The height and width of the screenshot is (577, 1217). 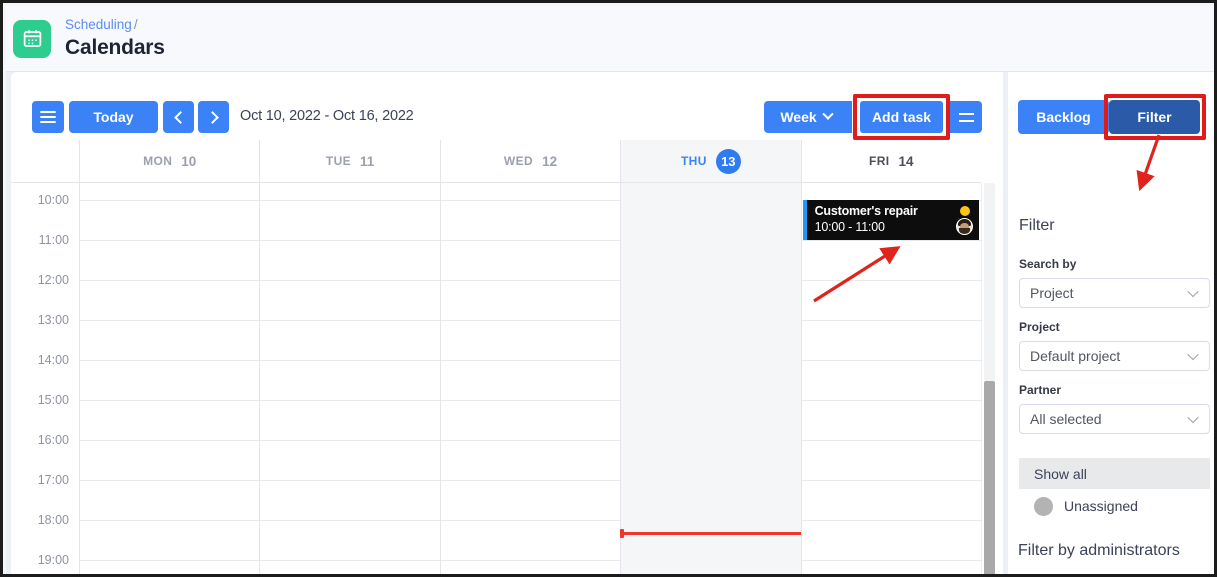 I want to click on breadcrumb-link-scheduling: Scheduling, so click(x=98, y=24).